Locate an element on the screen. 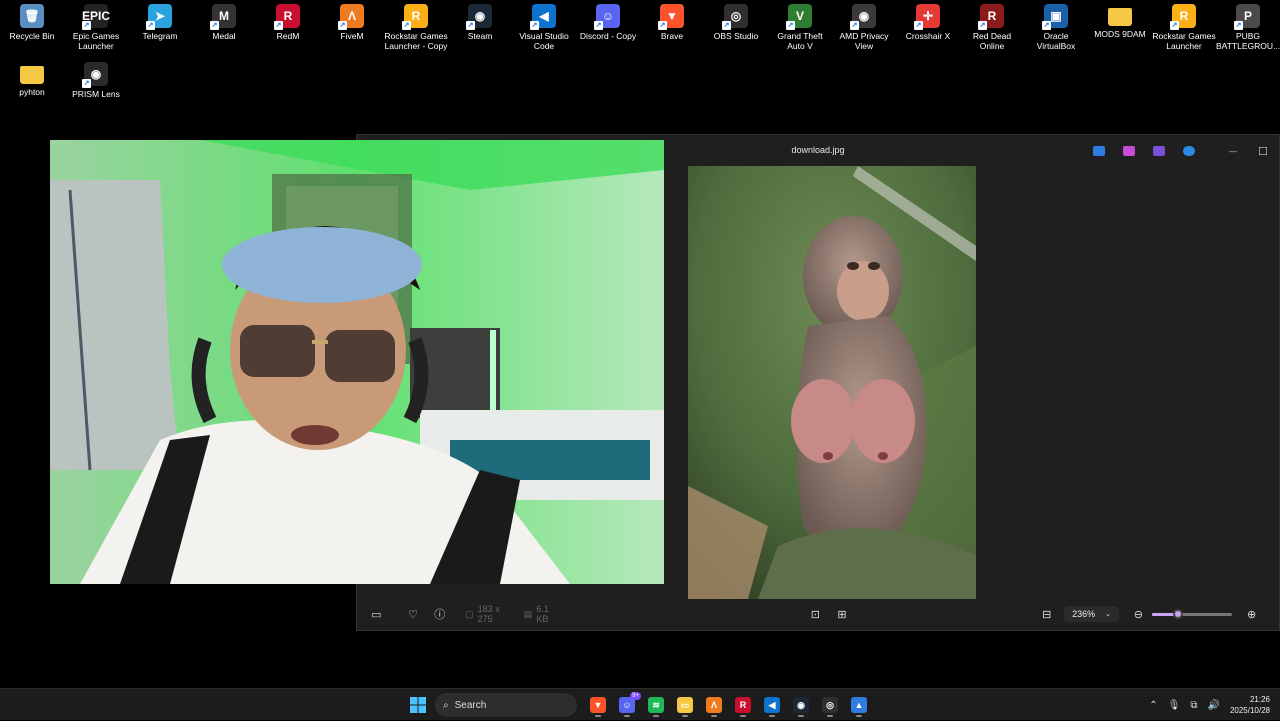  clock: 21:26 2025/10/28 is located at coordinates (1250, 705).